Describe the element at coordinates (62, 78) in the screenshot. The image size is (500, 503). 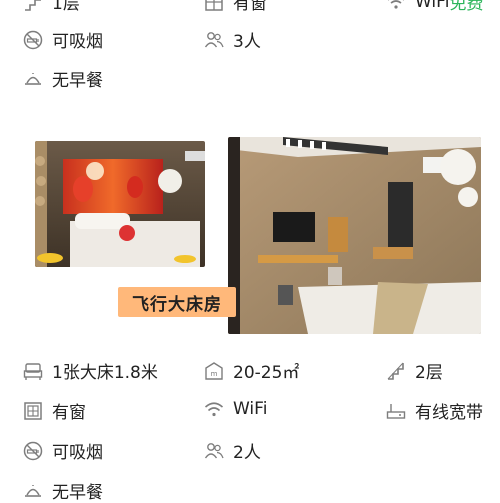
I see `attr-breakfast-top: 无早餐` at that location.